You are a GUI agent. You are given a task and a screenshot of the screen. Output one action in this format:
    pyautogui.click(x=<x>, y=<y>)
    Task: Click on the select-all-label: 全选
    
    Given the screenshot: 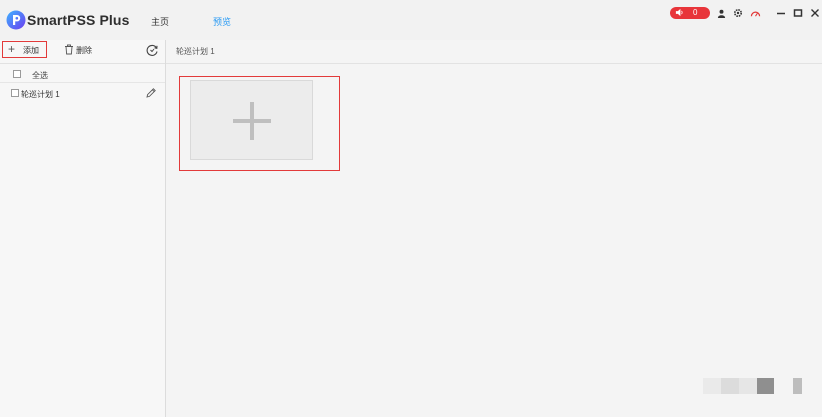 What is the action you would take?
    pyautogui.click(x=40, y=75)
    